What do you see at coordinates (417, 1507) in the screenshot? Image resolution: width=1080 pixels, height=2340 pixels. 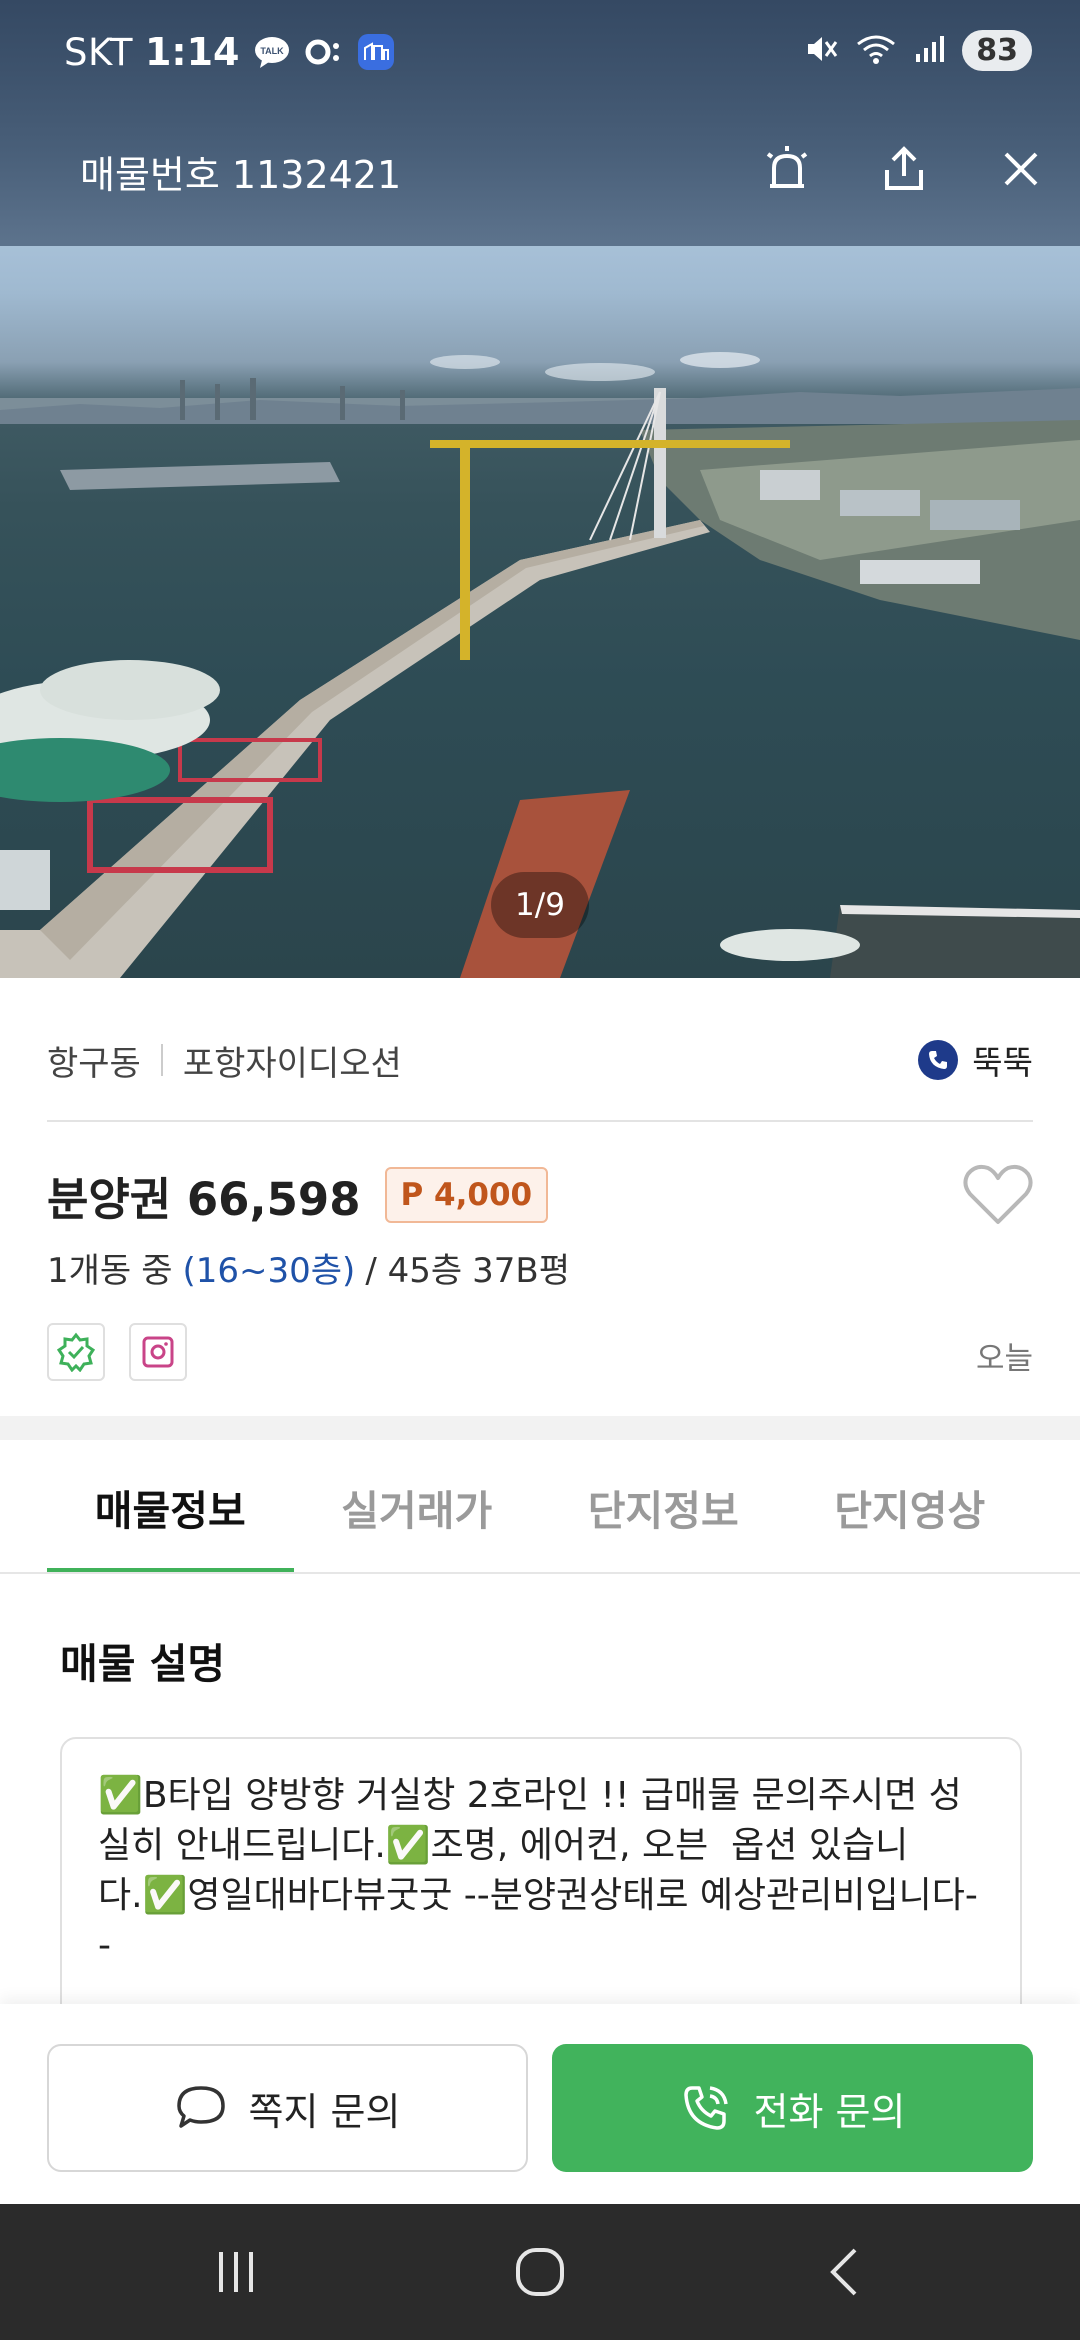 I see `tab-real-price: 실거래가` at bounding box center [417, 1507].